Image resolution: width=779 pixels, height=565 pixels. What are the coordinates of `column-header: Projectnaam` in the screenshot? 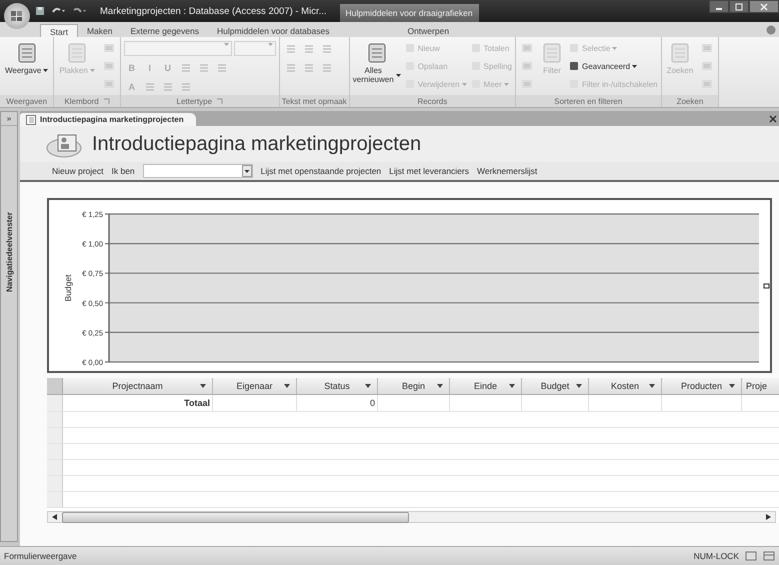 It's located at (138, 386).